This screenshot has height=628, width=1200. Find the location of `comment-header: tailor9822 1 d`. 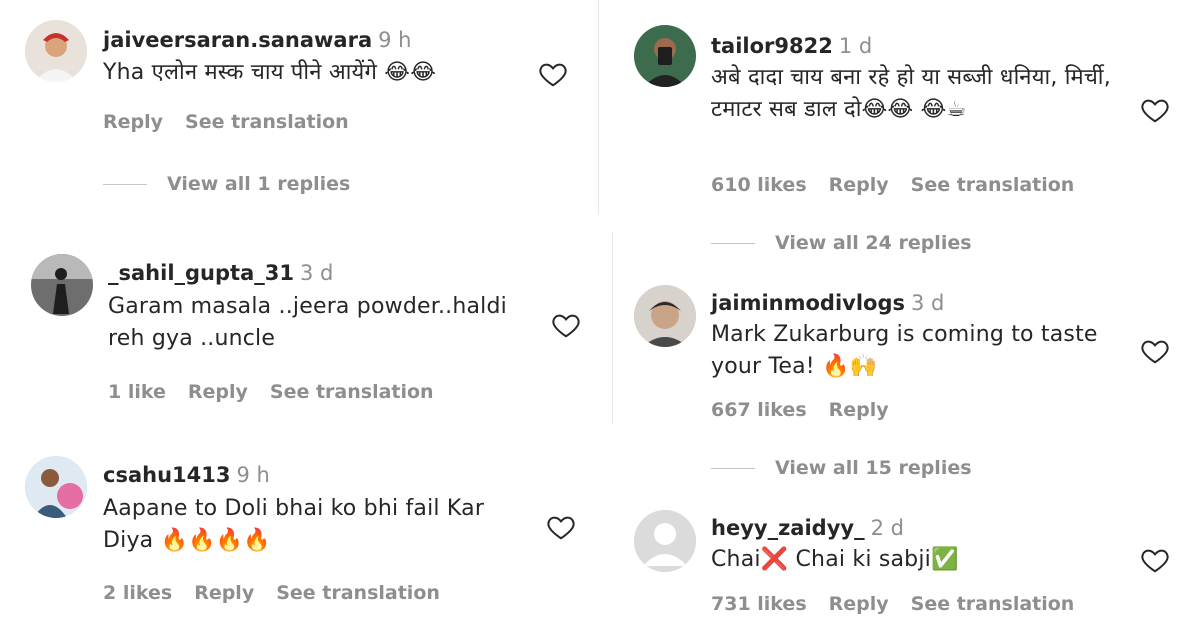

comment-header: tailor9822 1 d is located at coordinates (791, 46).